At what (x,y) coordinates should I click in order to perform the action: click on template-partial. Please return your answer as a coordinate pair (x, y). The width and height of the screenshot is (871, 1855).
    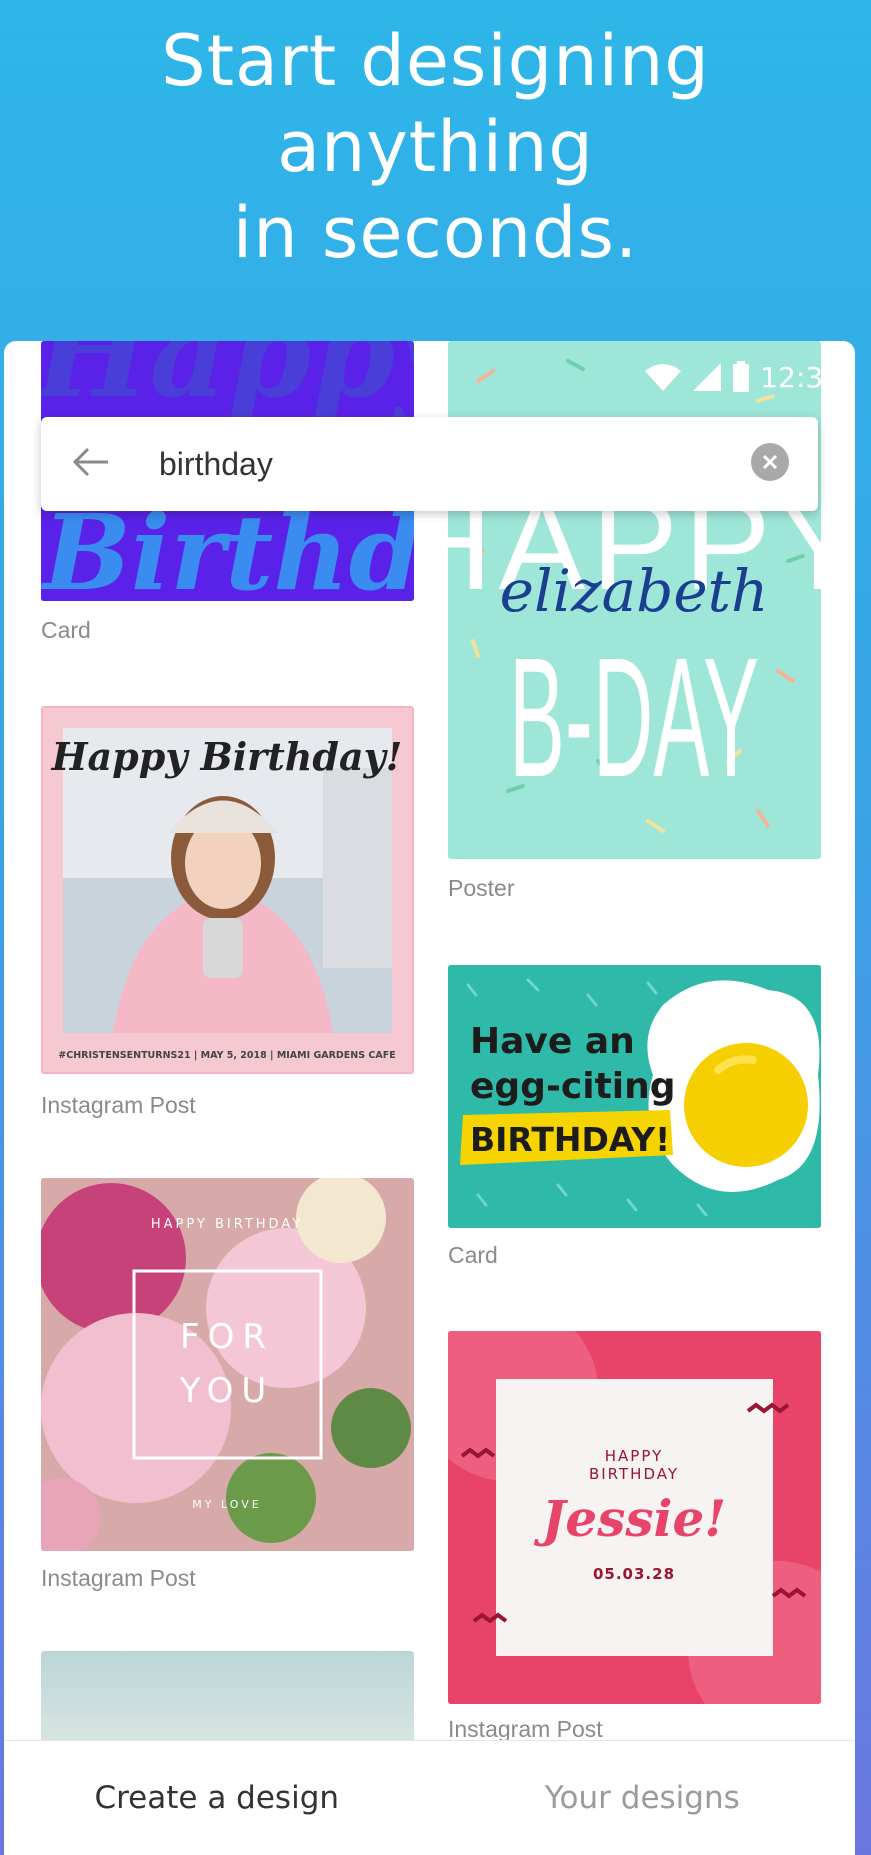
    Looking at the image, I should click on (227, 1701).